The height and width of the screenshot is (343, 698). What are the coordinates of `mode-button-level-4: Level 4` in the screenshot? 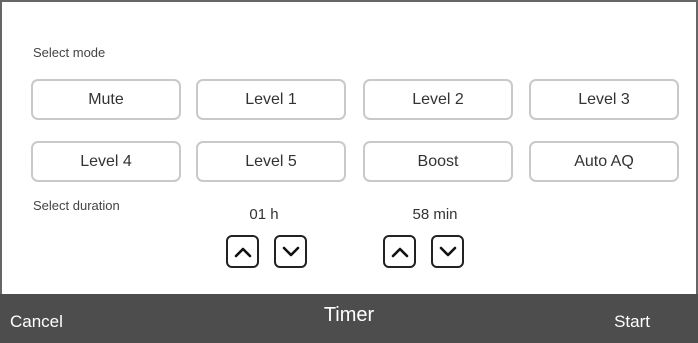 It's located at (106, 161).